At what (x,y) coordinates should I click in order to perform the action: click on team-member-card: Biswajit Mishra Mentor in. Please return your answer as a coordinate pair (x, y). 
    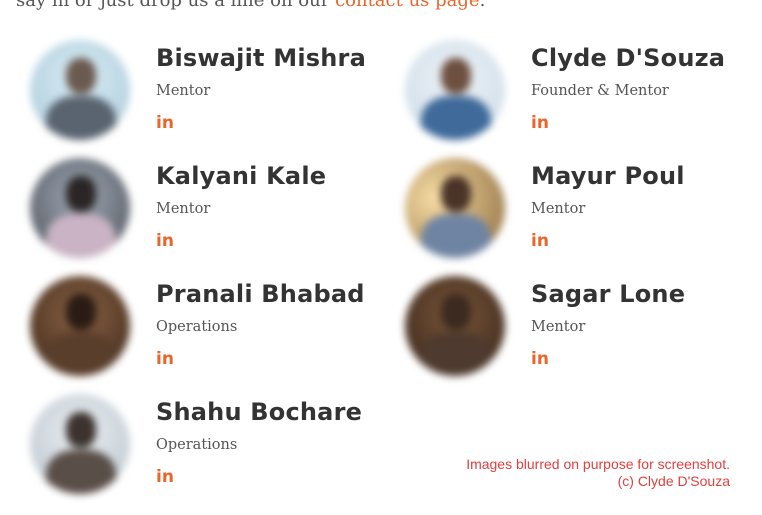
    Looking at the image, I should click on (210, 95).